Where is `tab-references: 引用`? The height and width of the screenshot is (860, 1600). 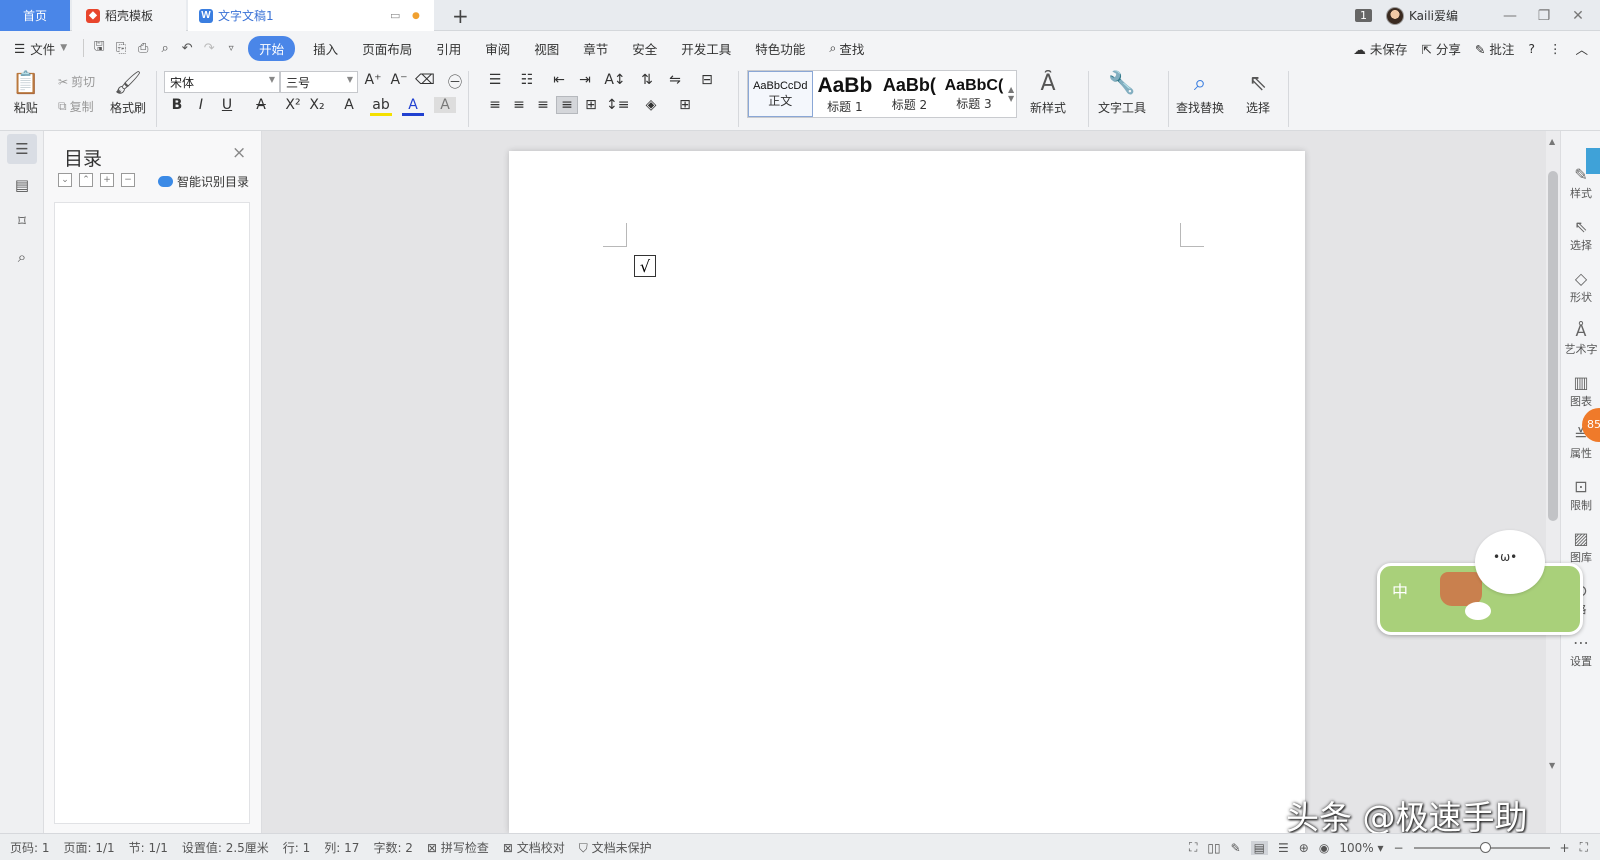 tab-references: 引用 is located at coordinates (448, 48).